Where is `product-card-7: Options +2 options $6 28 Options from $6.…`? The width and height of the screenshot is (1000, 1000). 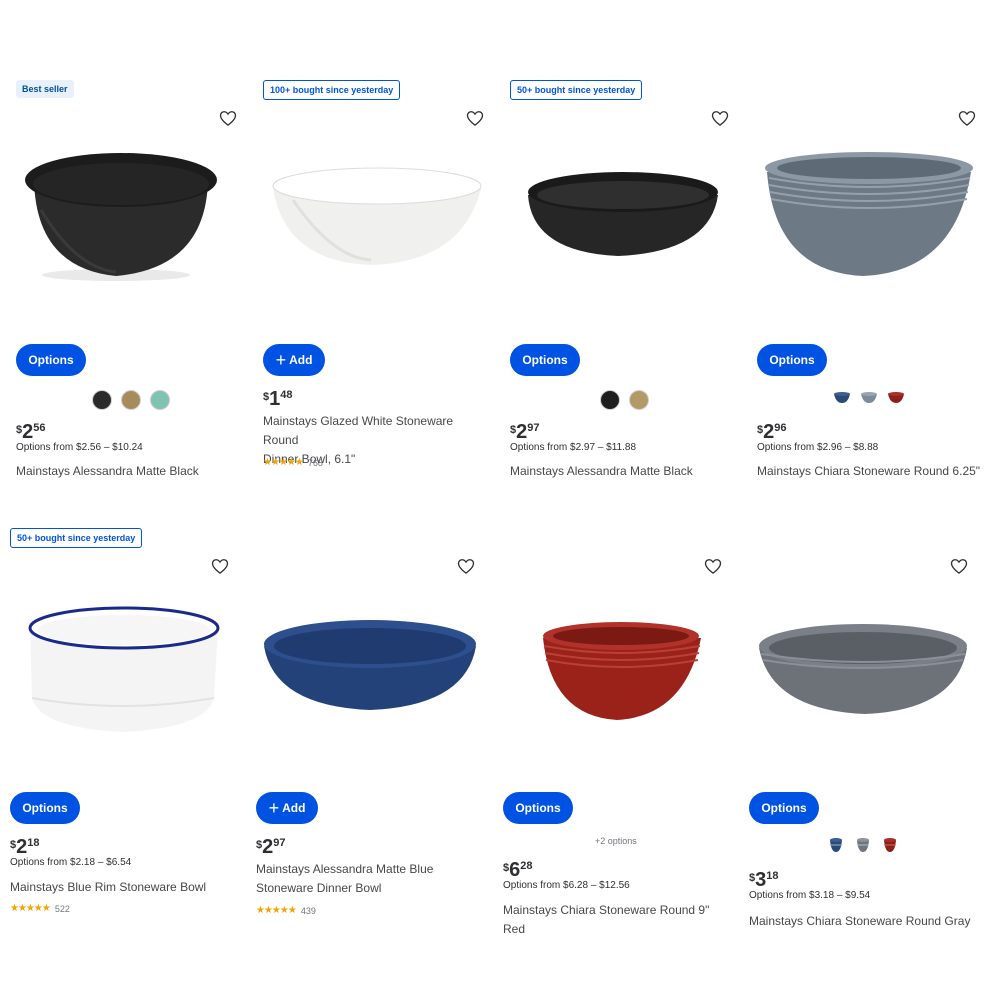 product-card-7: Options +2 options $6 28 Options from $6.… is located at coordinates (618, 738).